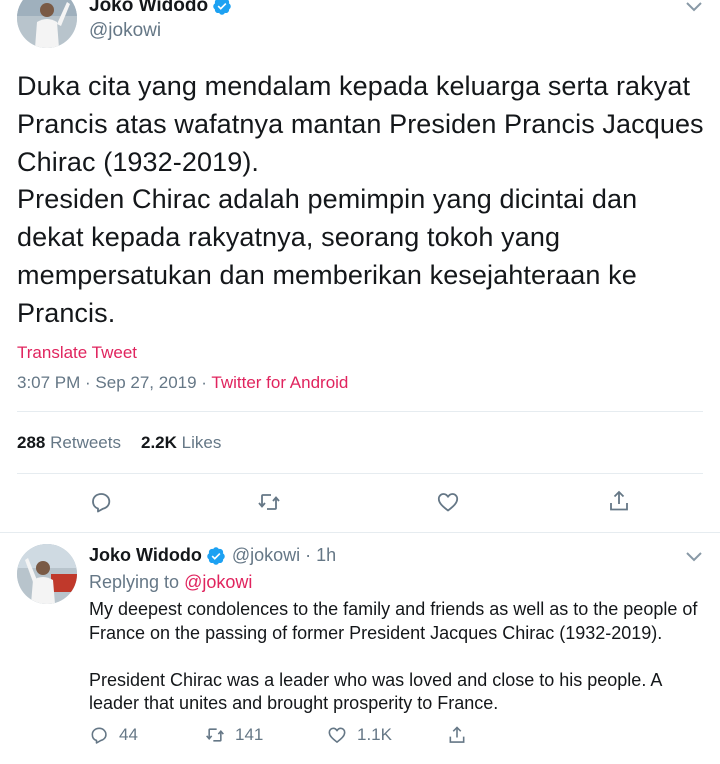  What do you see at coordinates (85, 442) in the screenshot?
I see `retweets-label: Retweets` at bounding box center [85, 442].